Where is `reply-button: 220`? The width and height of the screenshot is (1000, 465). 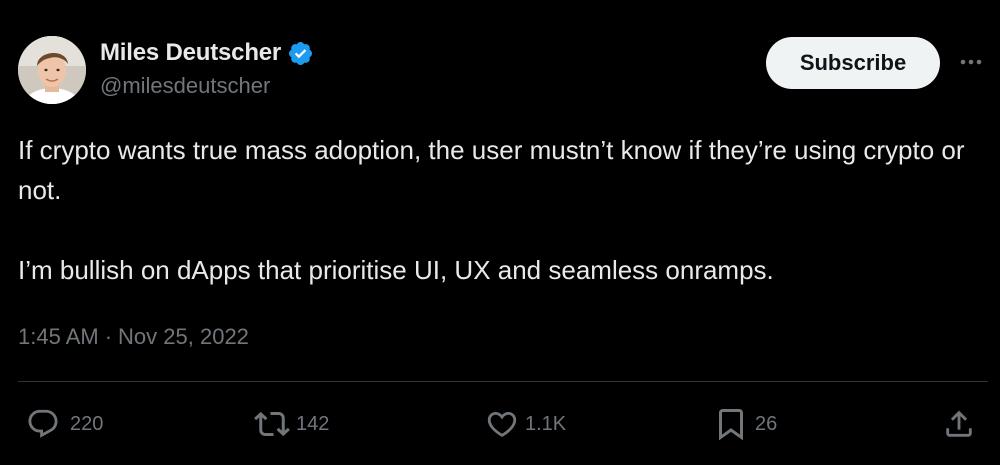 reply-button: 220 is located at coordinates (64, 424).